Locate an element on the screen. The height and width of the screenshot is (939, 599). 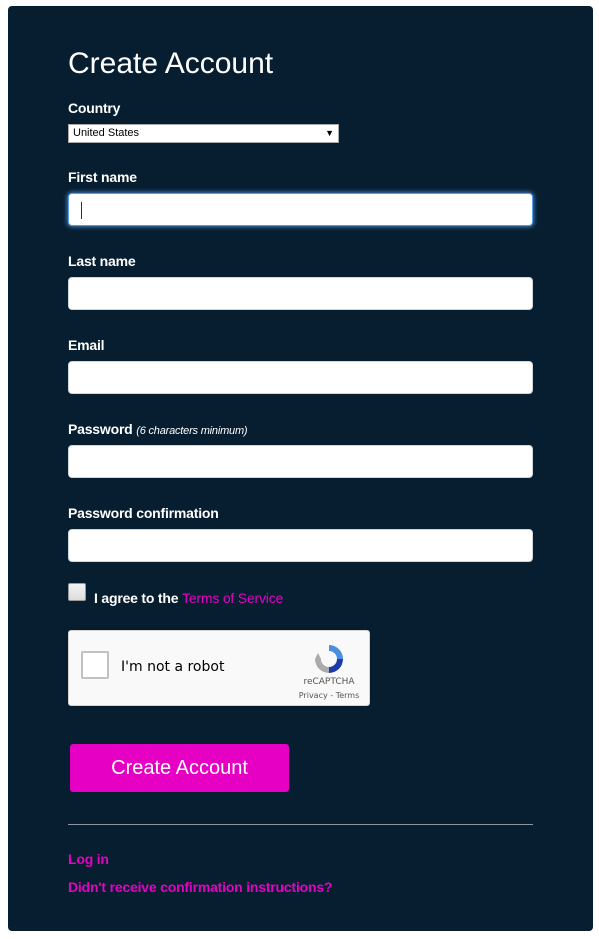
country-select: United States ▼ is located at coordinates (203, 133).